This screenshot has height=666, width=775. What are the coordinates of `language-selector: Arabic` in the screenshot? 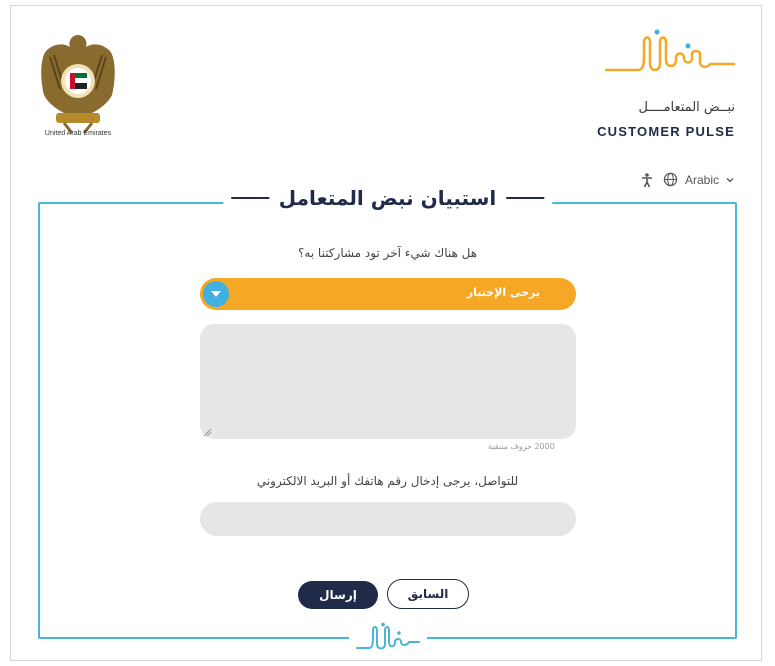 It's located at (699, 180).